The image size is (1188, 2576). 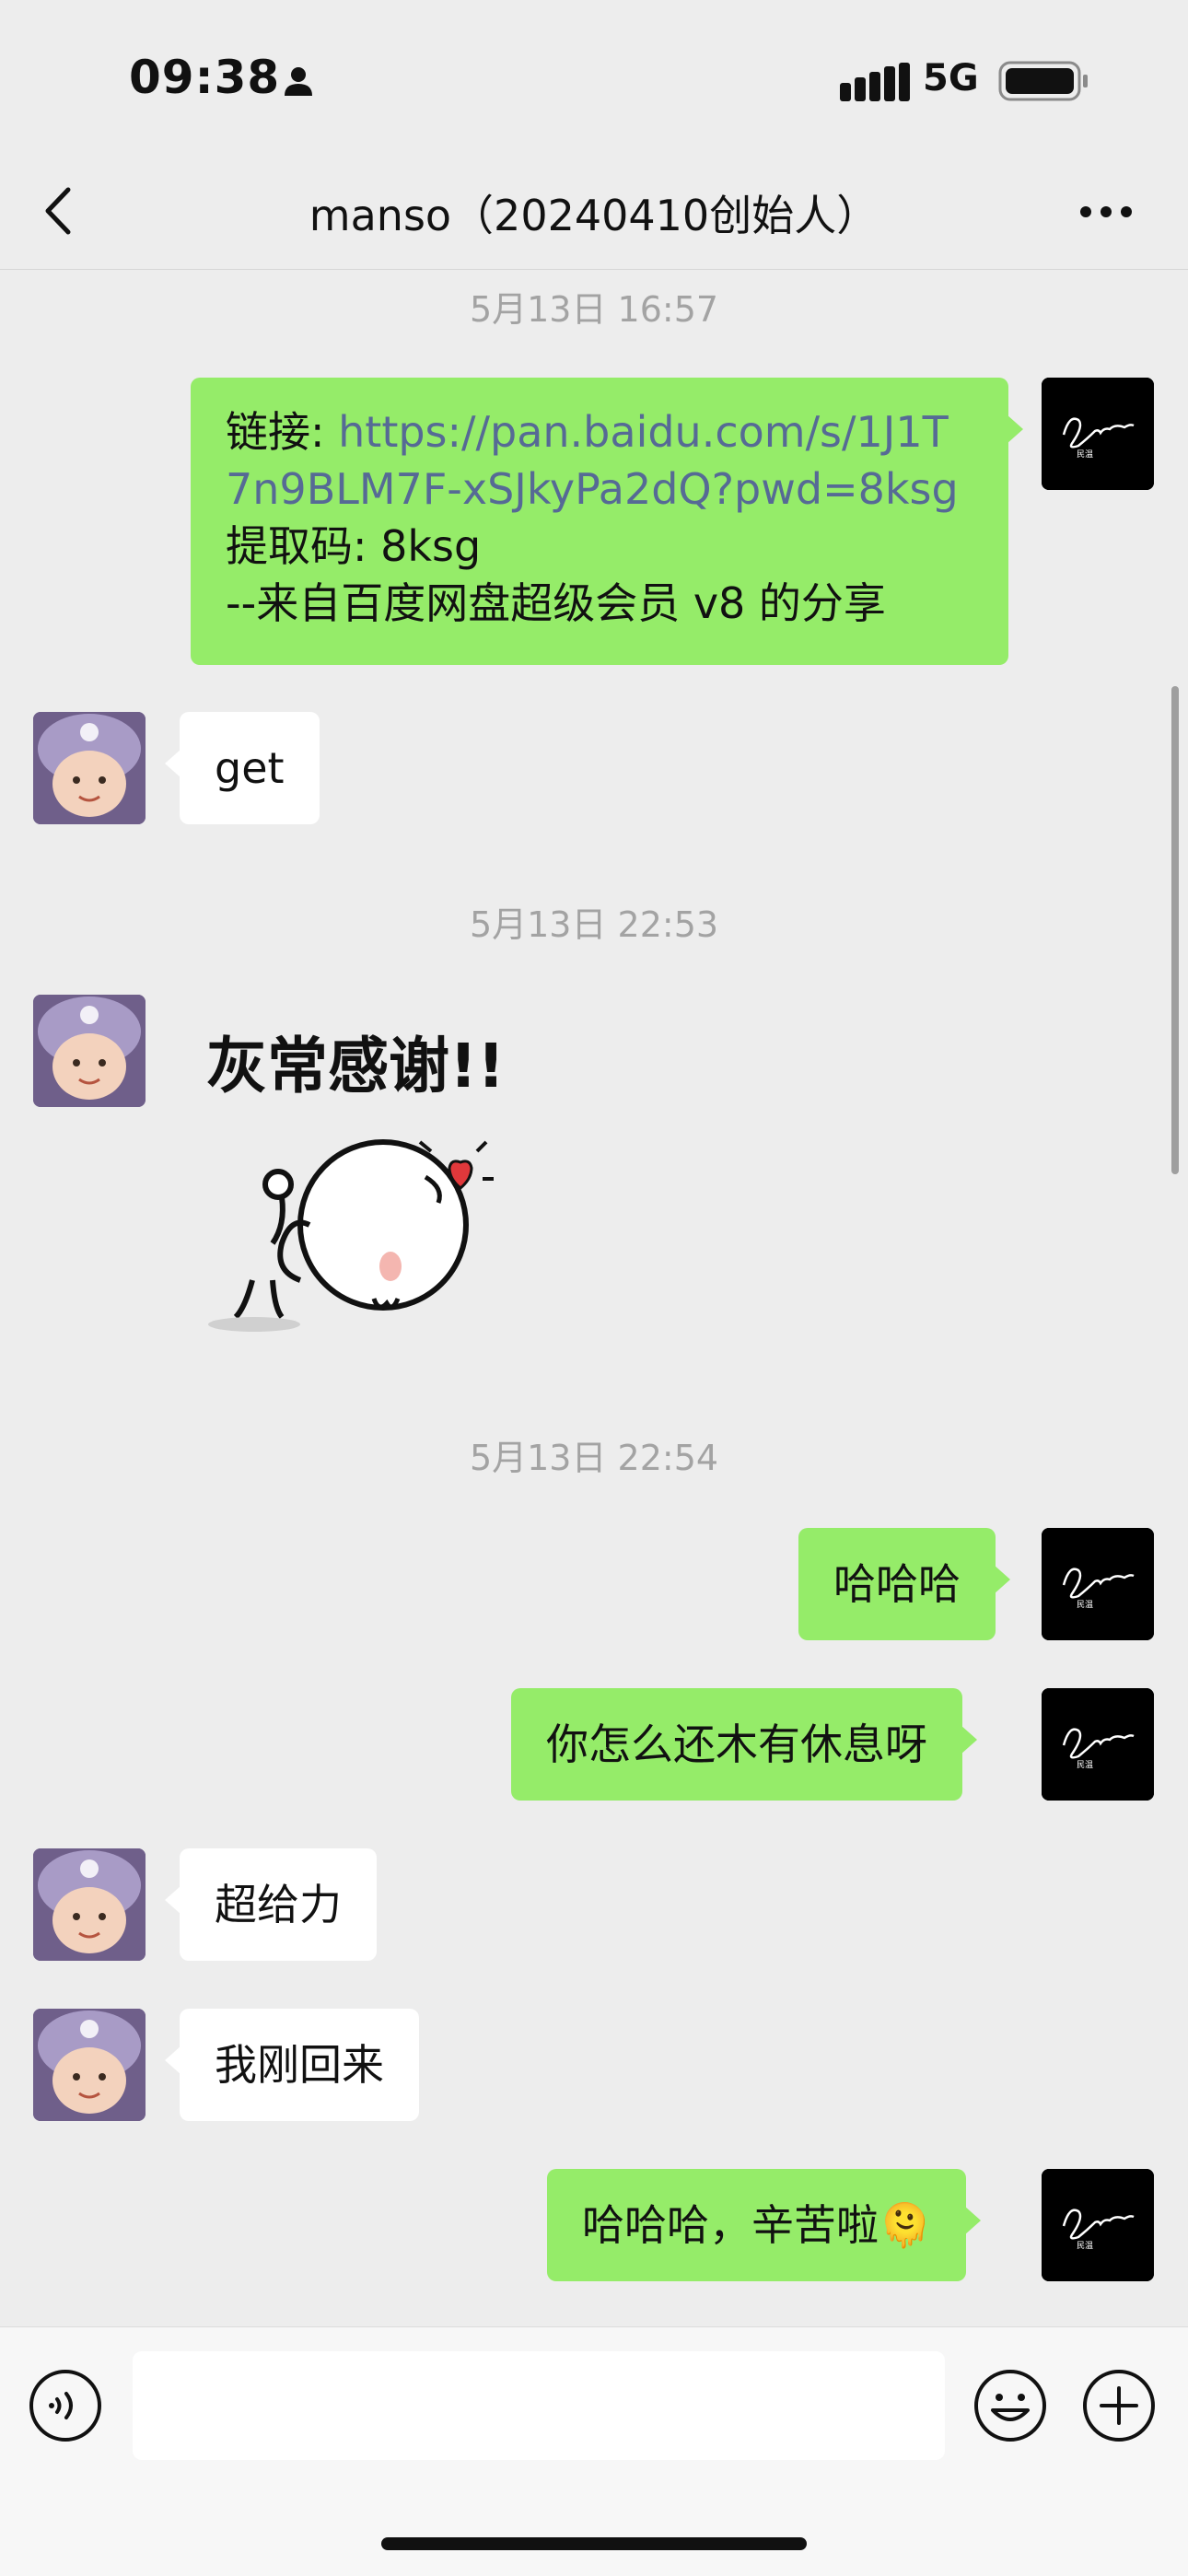 What do you see at coordinates (556, 603) in the screenshot?
I see `share-source: --来自百度网盘超级会员 v8 的分享` at bounding box center [556, 603].